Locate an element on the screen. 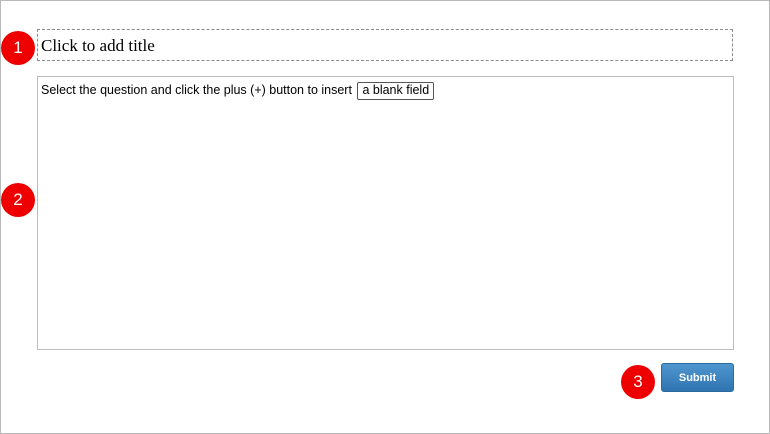 Image resolution: width=770 pixels, height=434 pixels. title-placeholder: Click to add title is located at coordinates (385, 45).